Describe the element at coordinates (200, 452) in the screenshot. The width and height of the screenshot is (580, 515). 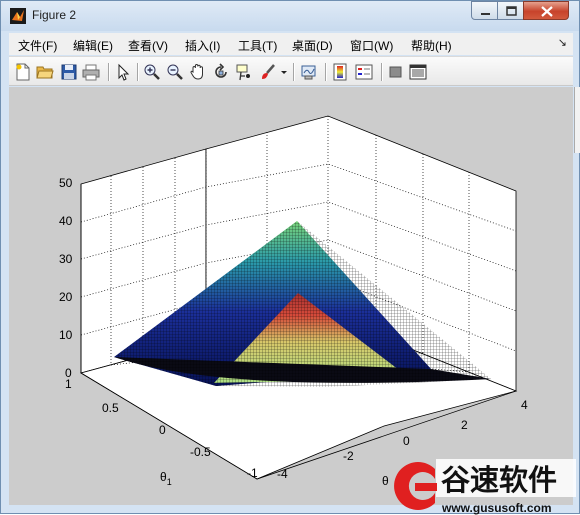
I see `y-tick-label: -0.5` at that location.